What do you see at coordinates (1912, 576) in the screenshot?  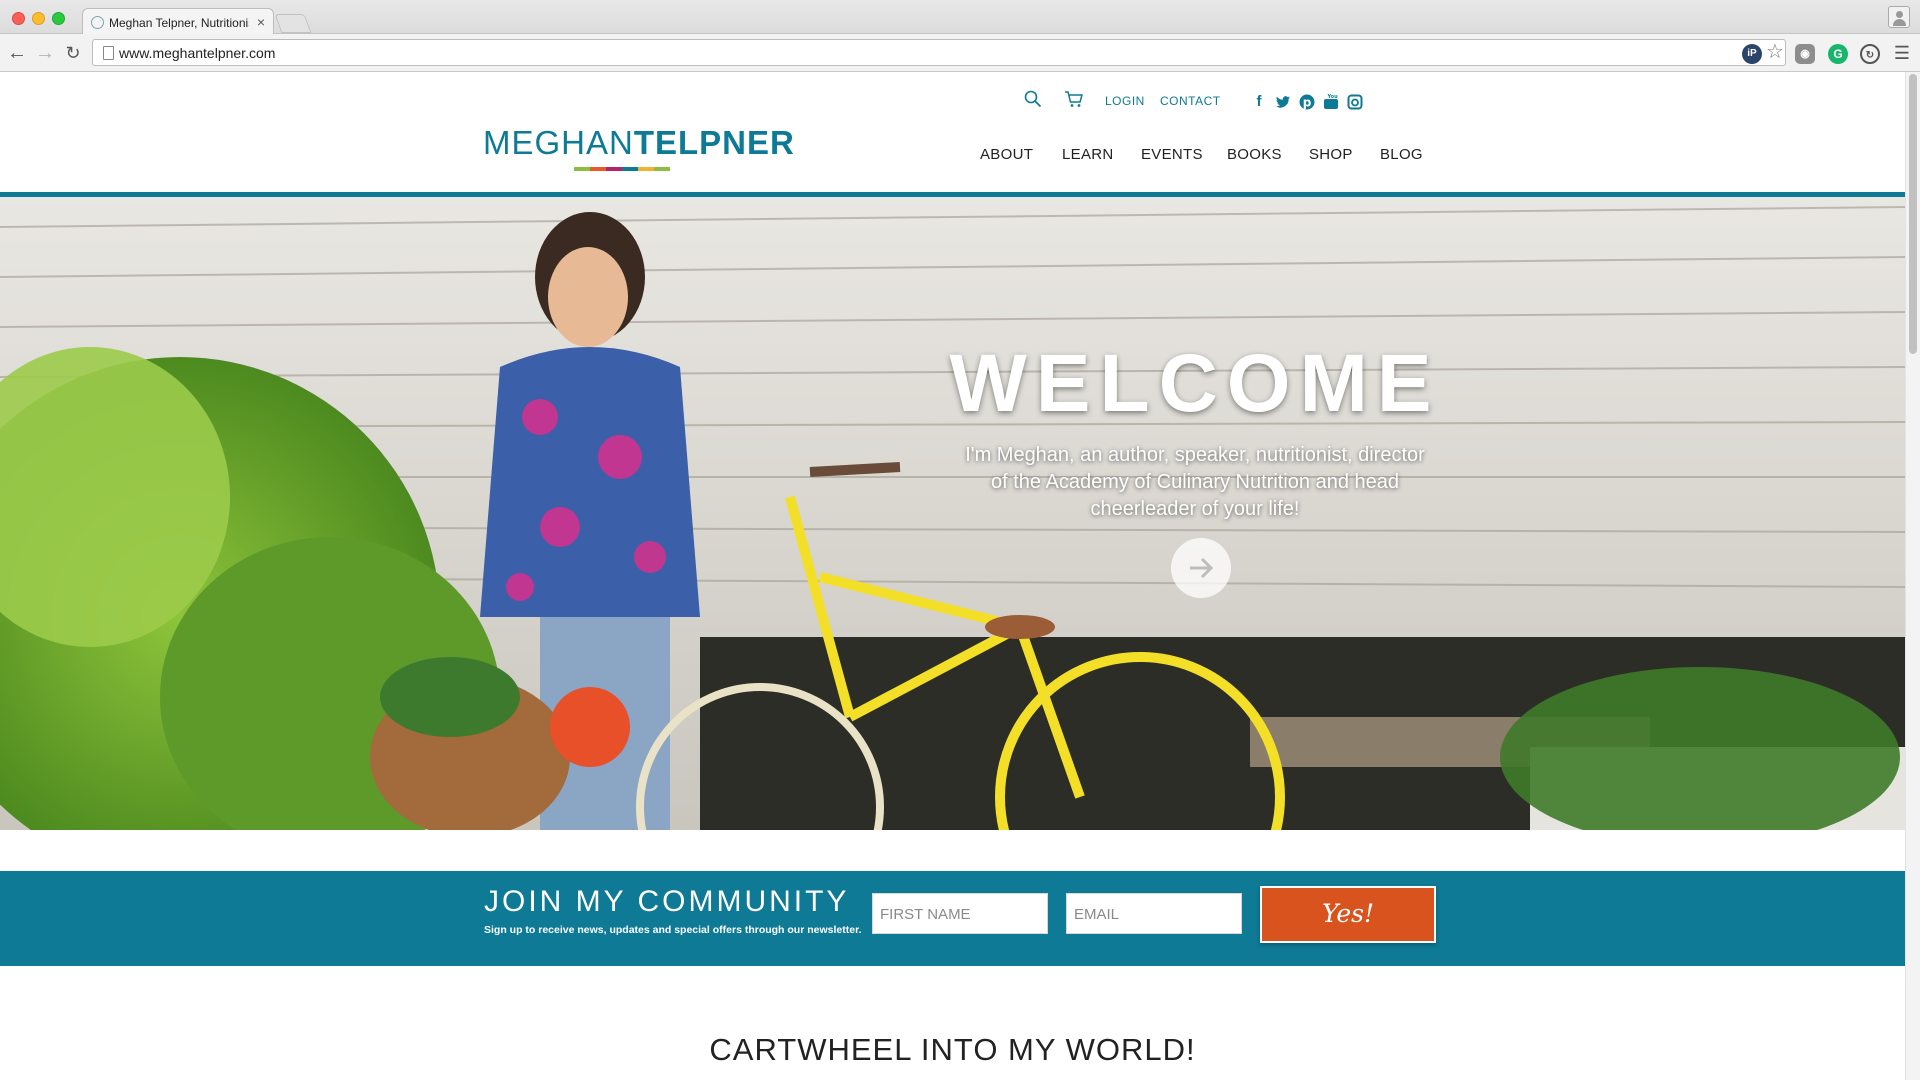 I see `page-scrollbar` at bounding box center [1912, 576].